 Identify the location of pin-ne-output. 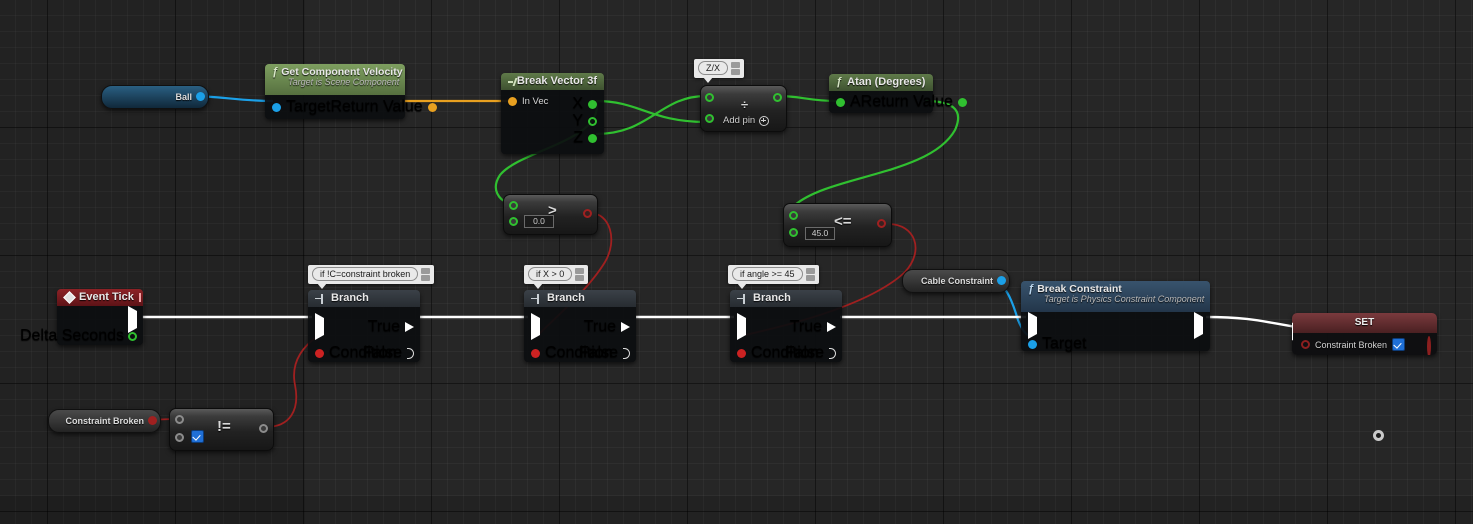
(263, 428).